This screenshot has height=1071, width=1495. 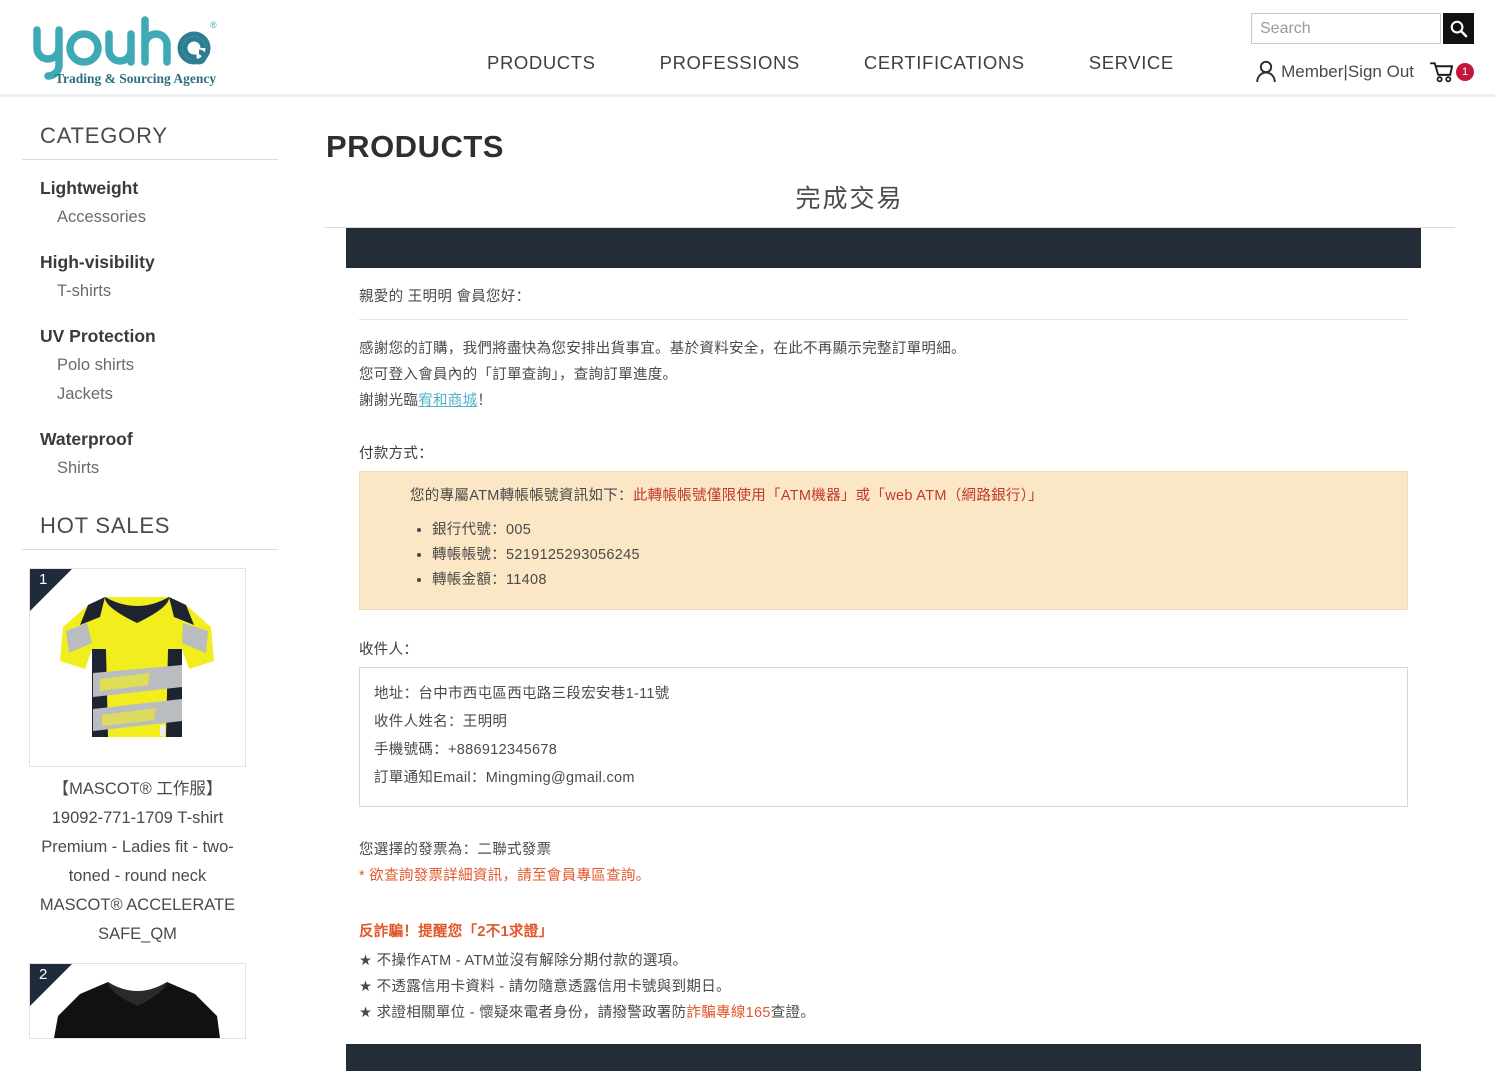 I want to click on anti-fraud-item-3-prefix: ★ 求證相關單位 - 懷疑來電者身份，請撥警政署防, so click(x=523, y=1013).